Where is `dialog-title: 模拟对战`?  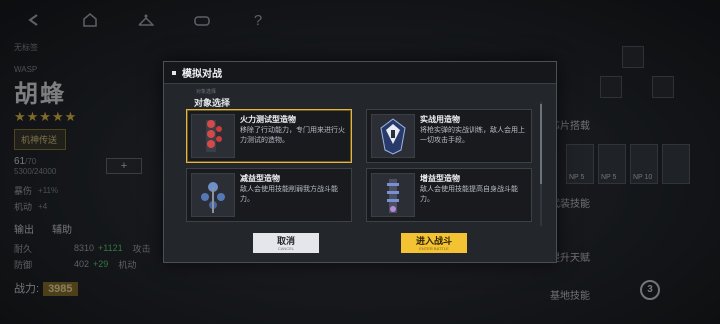 dialog-title: 模拟对战 is located at coordinates (202, 74).